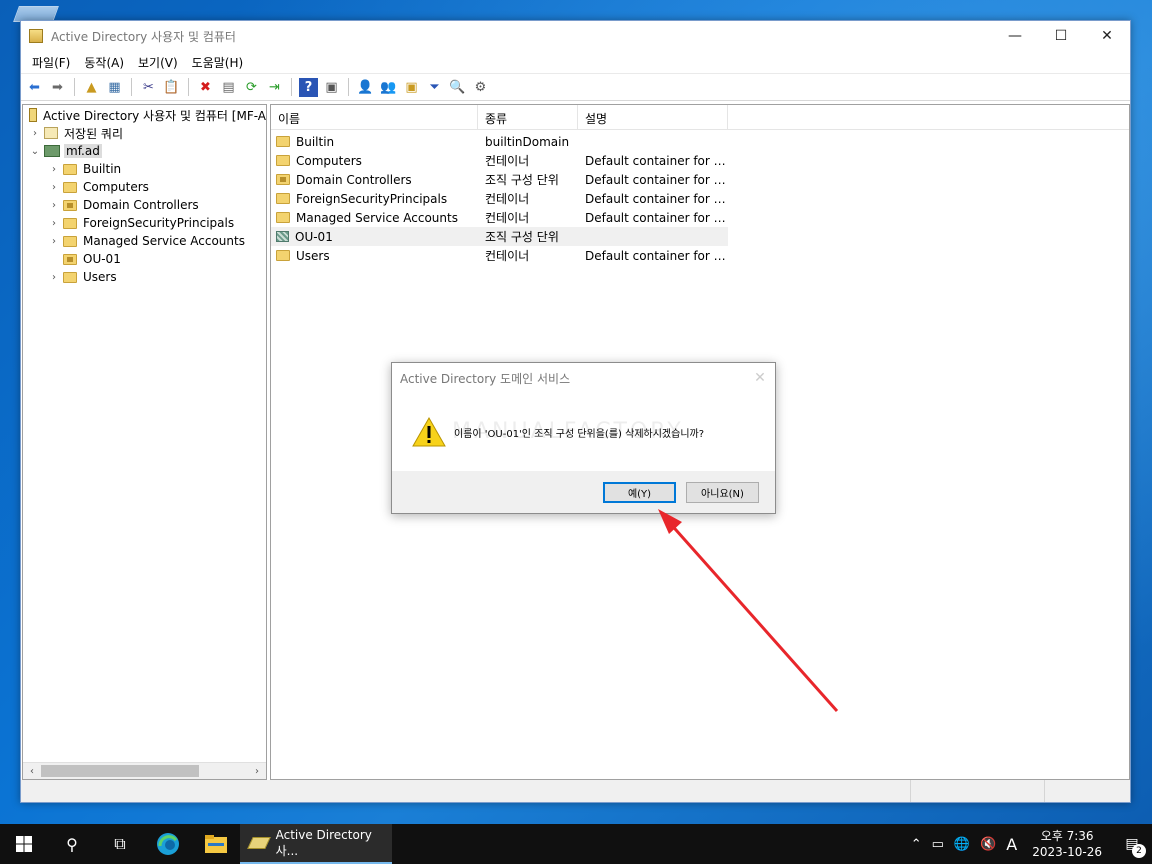 This screenshot has height=864, width=1152. I want to click on menu-action: 동작(A), so click(104, 62).